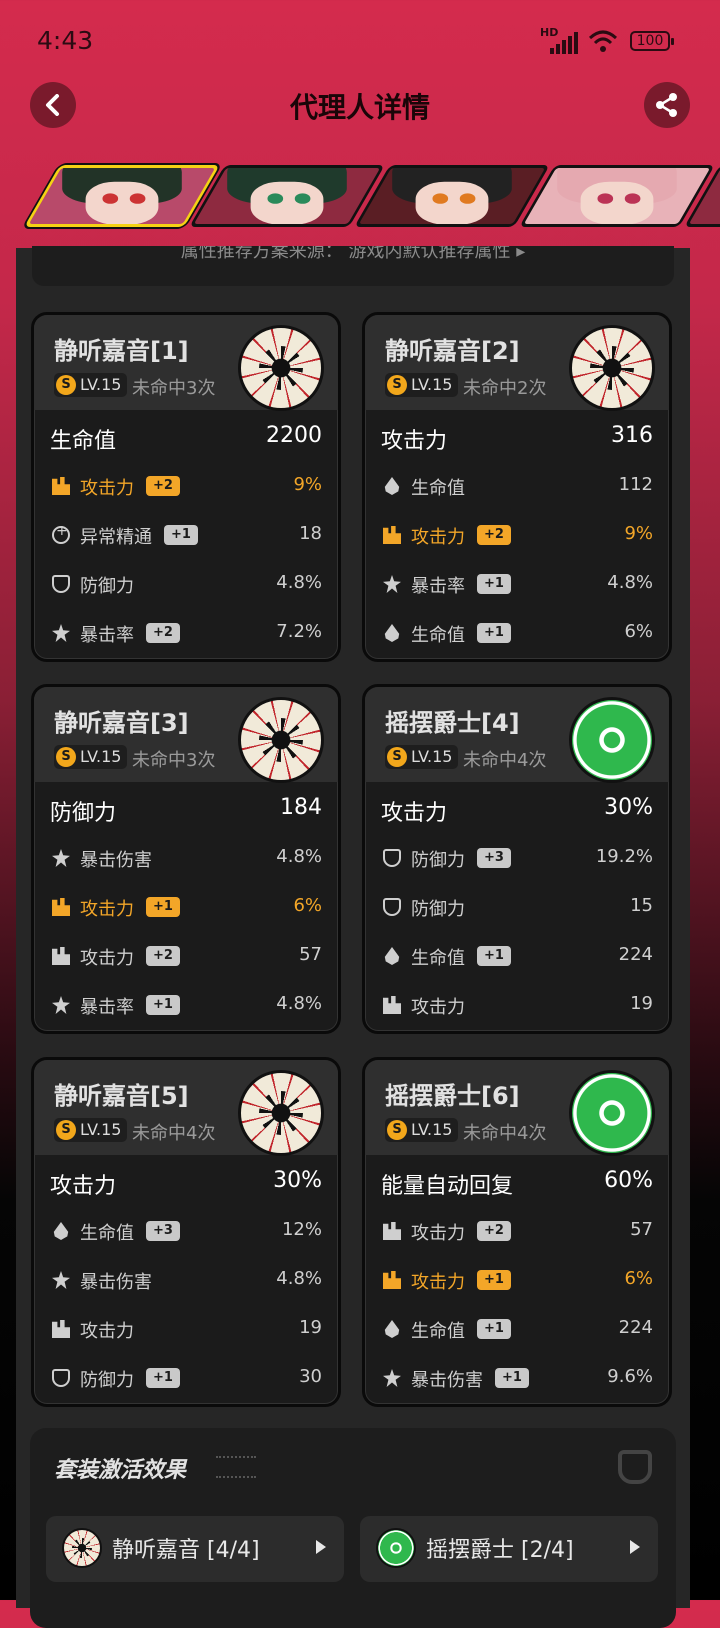  I want to click on miss-count: 未命中2次, so click(505, 388).